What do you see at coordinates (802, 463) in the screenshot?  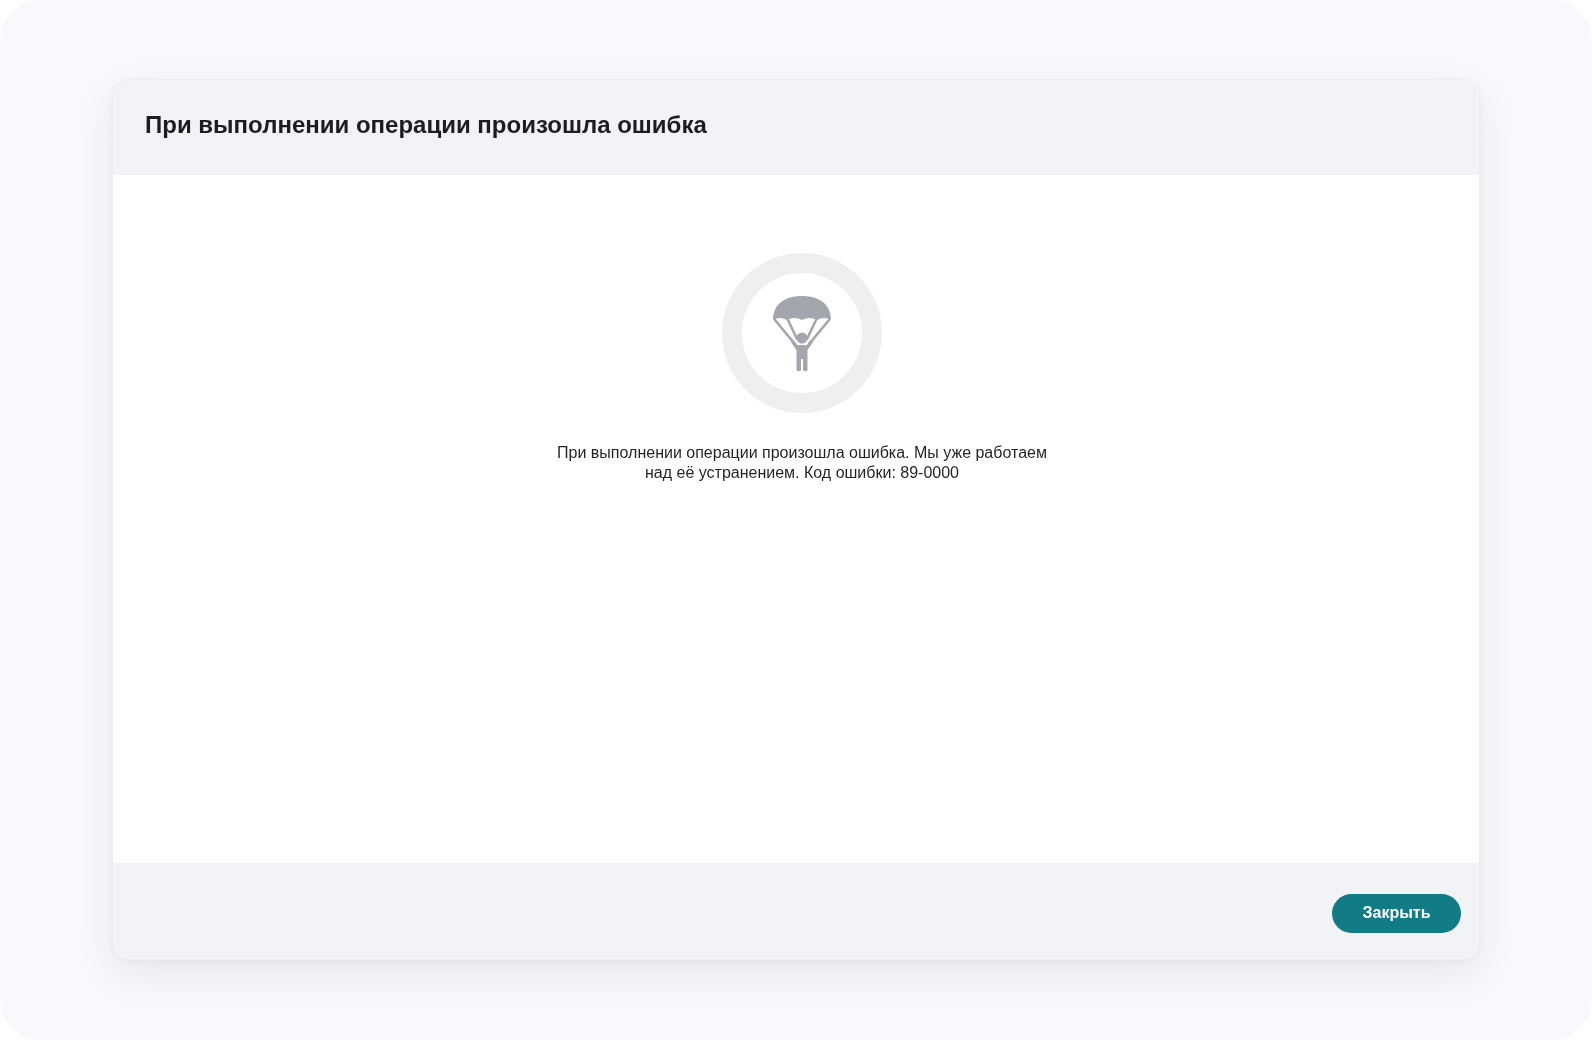 I see `error-message: При выполнении операции произошла ошибка. Мы уже работаем над её устранением. Код ошибки: 89-0000` at bounding box center [802, 463].